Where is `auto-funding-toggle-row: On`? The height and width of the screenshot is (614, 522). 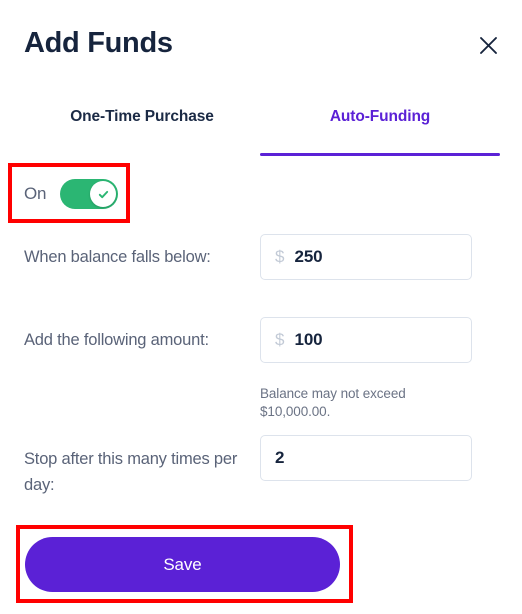
auto-funding-toggle-row: On is located at coordinates (71, 194).